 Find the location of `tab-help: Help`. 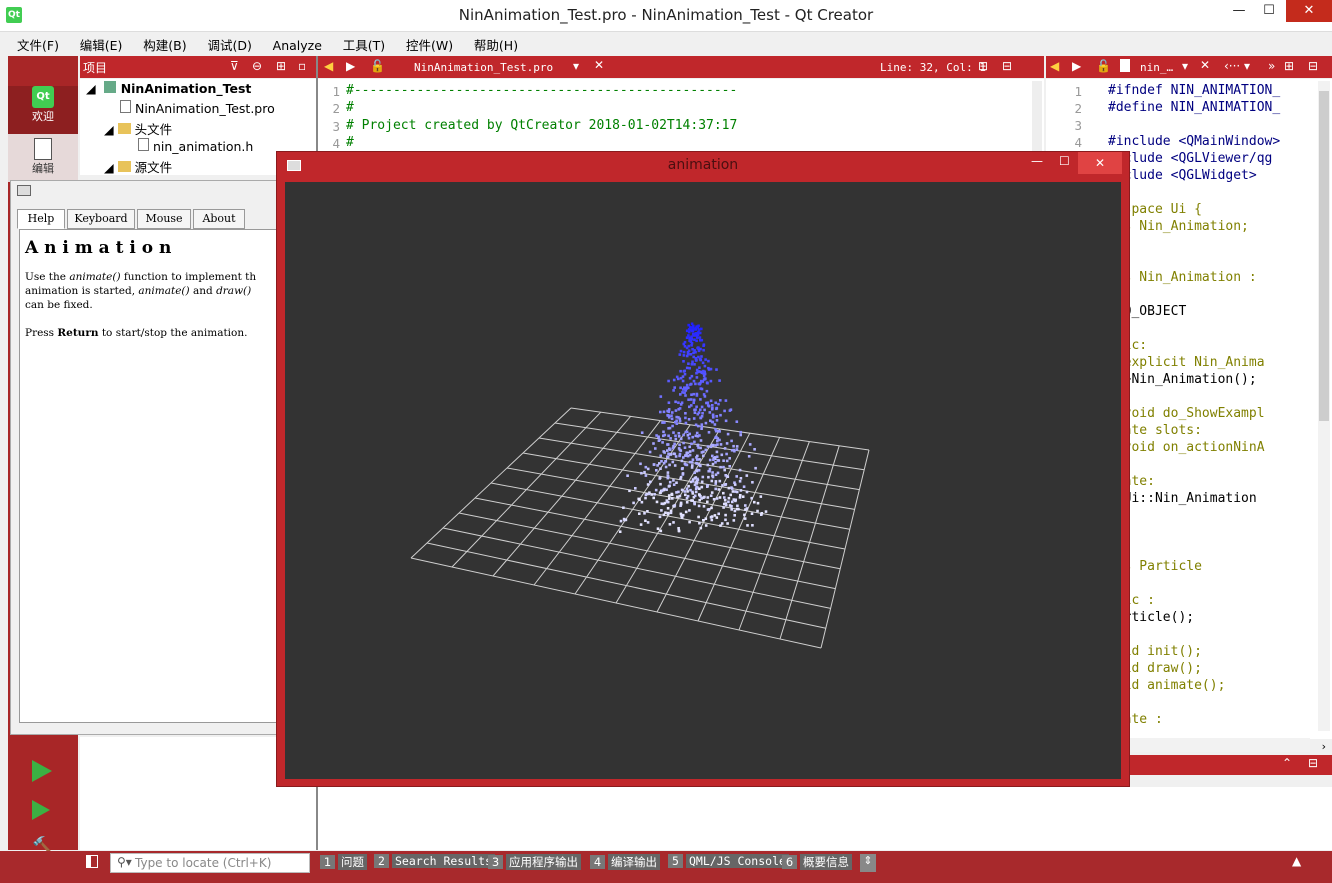

tab-help: Help is located at coordinates (41, 219).